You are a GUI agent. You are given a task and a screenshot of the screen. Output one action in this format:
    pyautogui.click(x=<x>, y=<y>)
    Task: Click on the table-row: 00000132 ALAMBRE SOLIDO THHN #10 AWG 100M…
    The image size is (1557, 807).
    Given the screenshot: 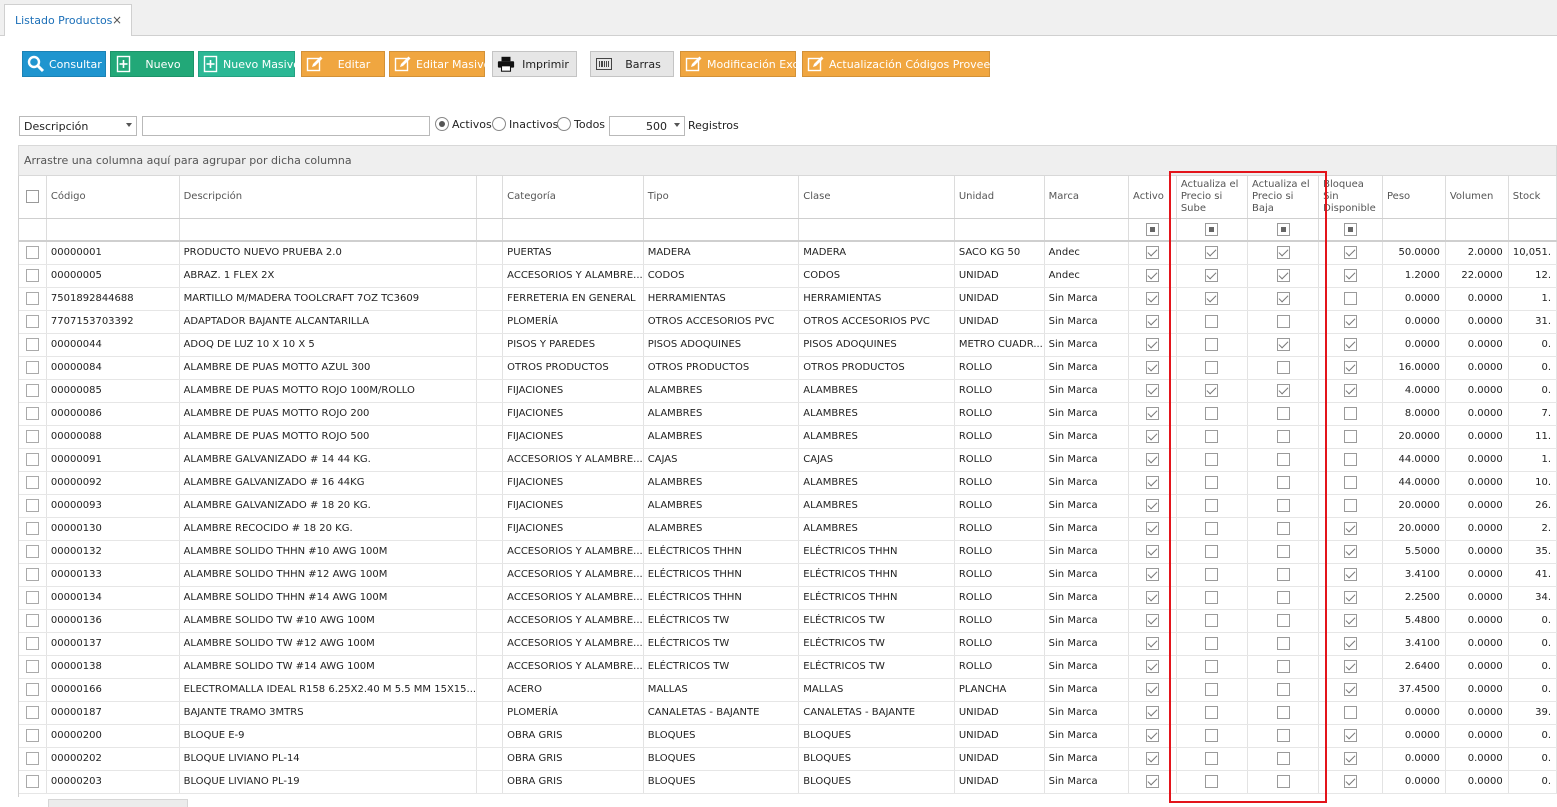 What is the action you would take?
    pyautogui.click(x=788, y=552)
    